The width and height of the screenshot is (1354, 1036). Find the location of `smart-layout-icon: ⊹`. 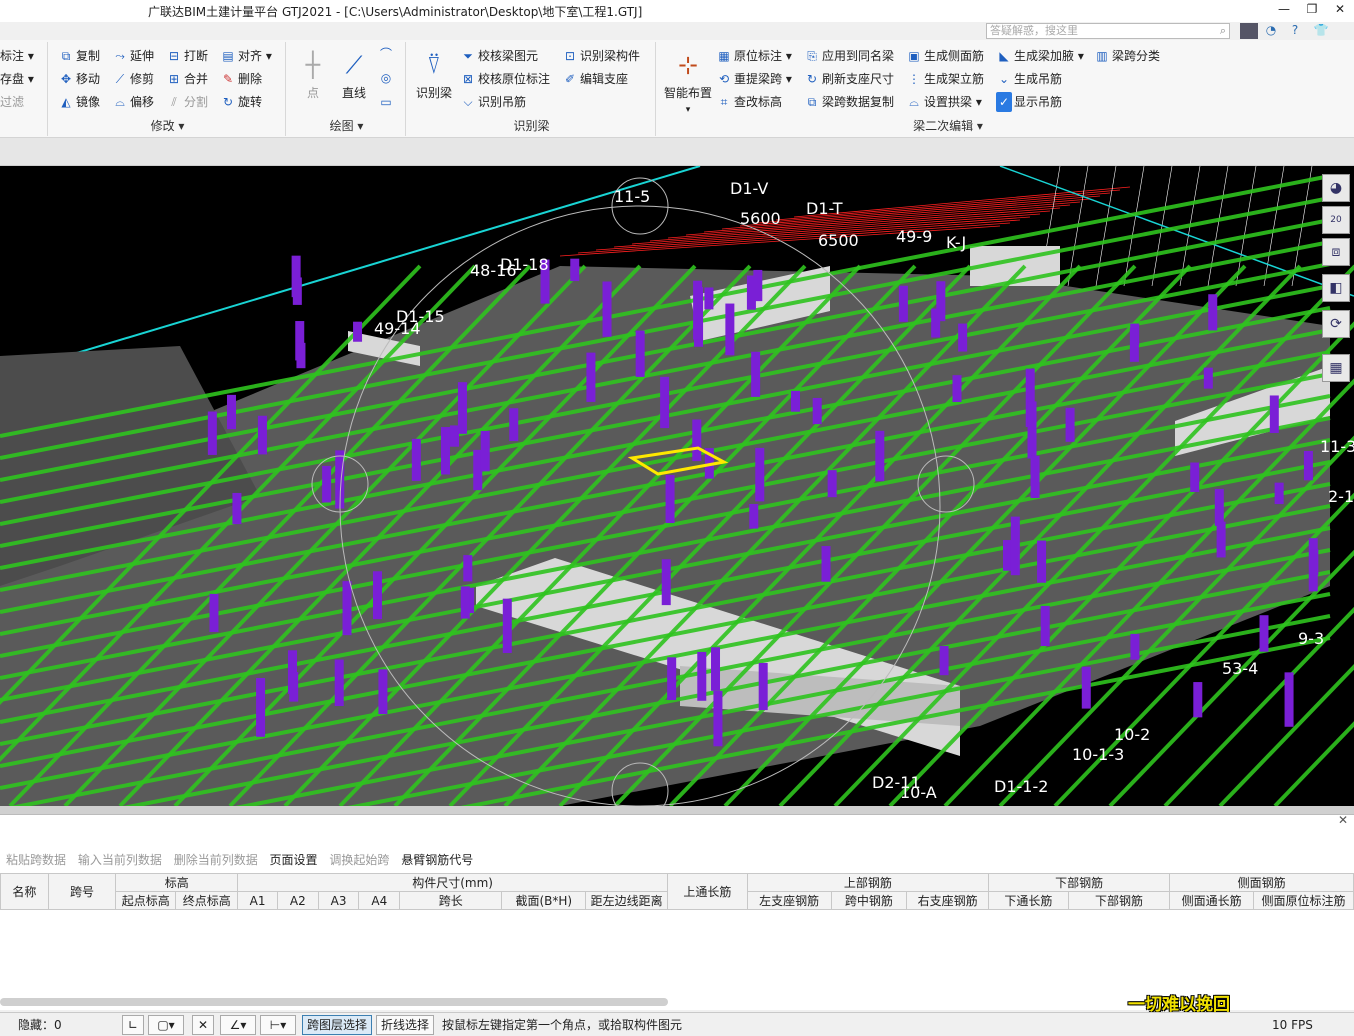

smart-layout-icon: ⊹ is located at coordinates (688, 65).